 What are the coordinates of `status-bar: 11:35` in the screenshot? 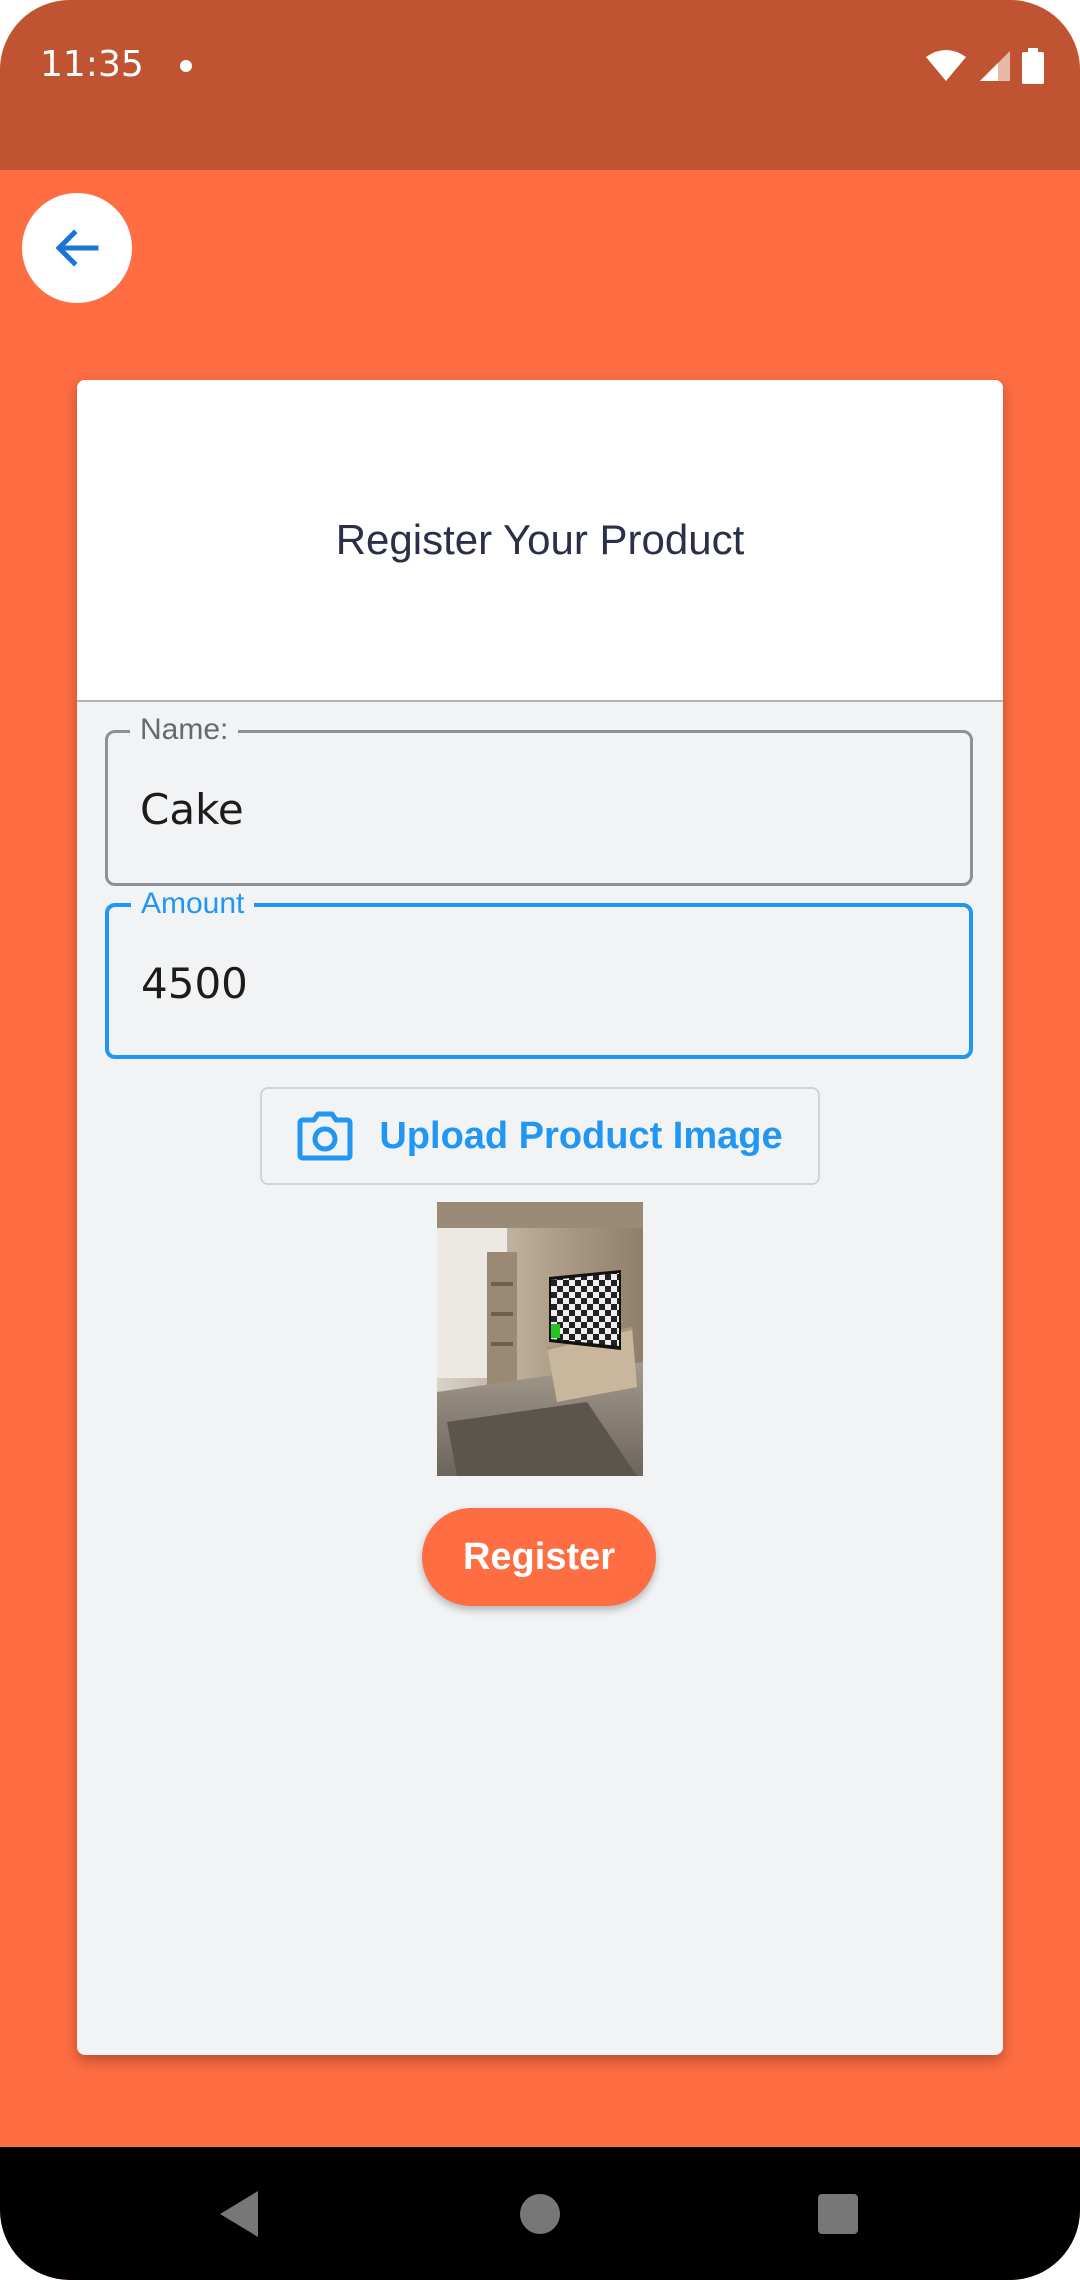 It's located at (540, 85).